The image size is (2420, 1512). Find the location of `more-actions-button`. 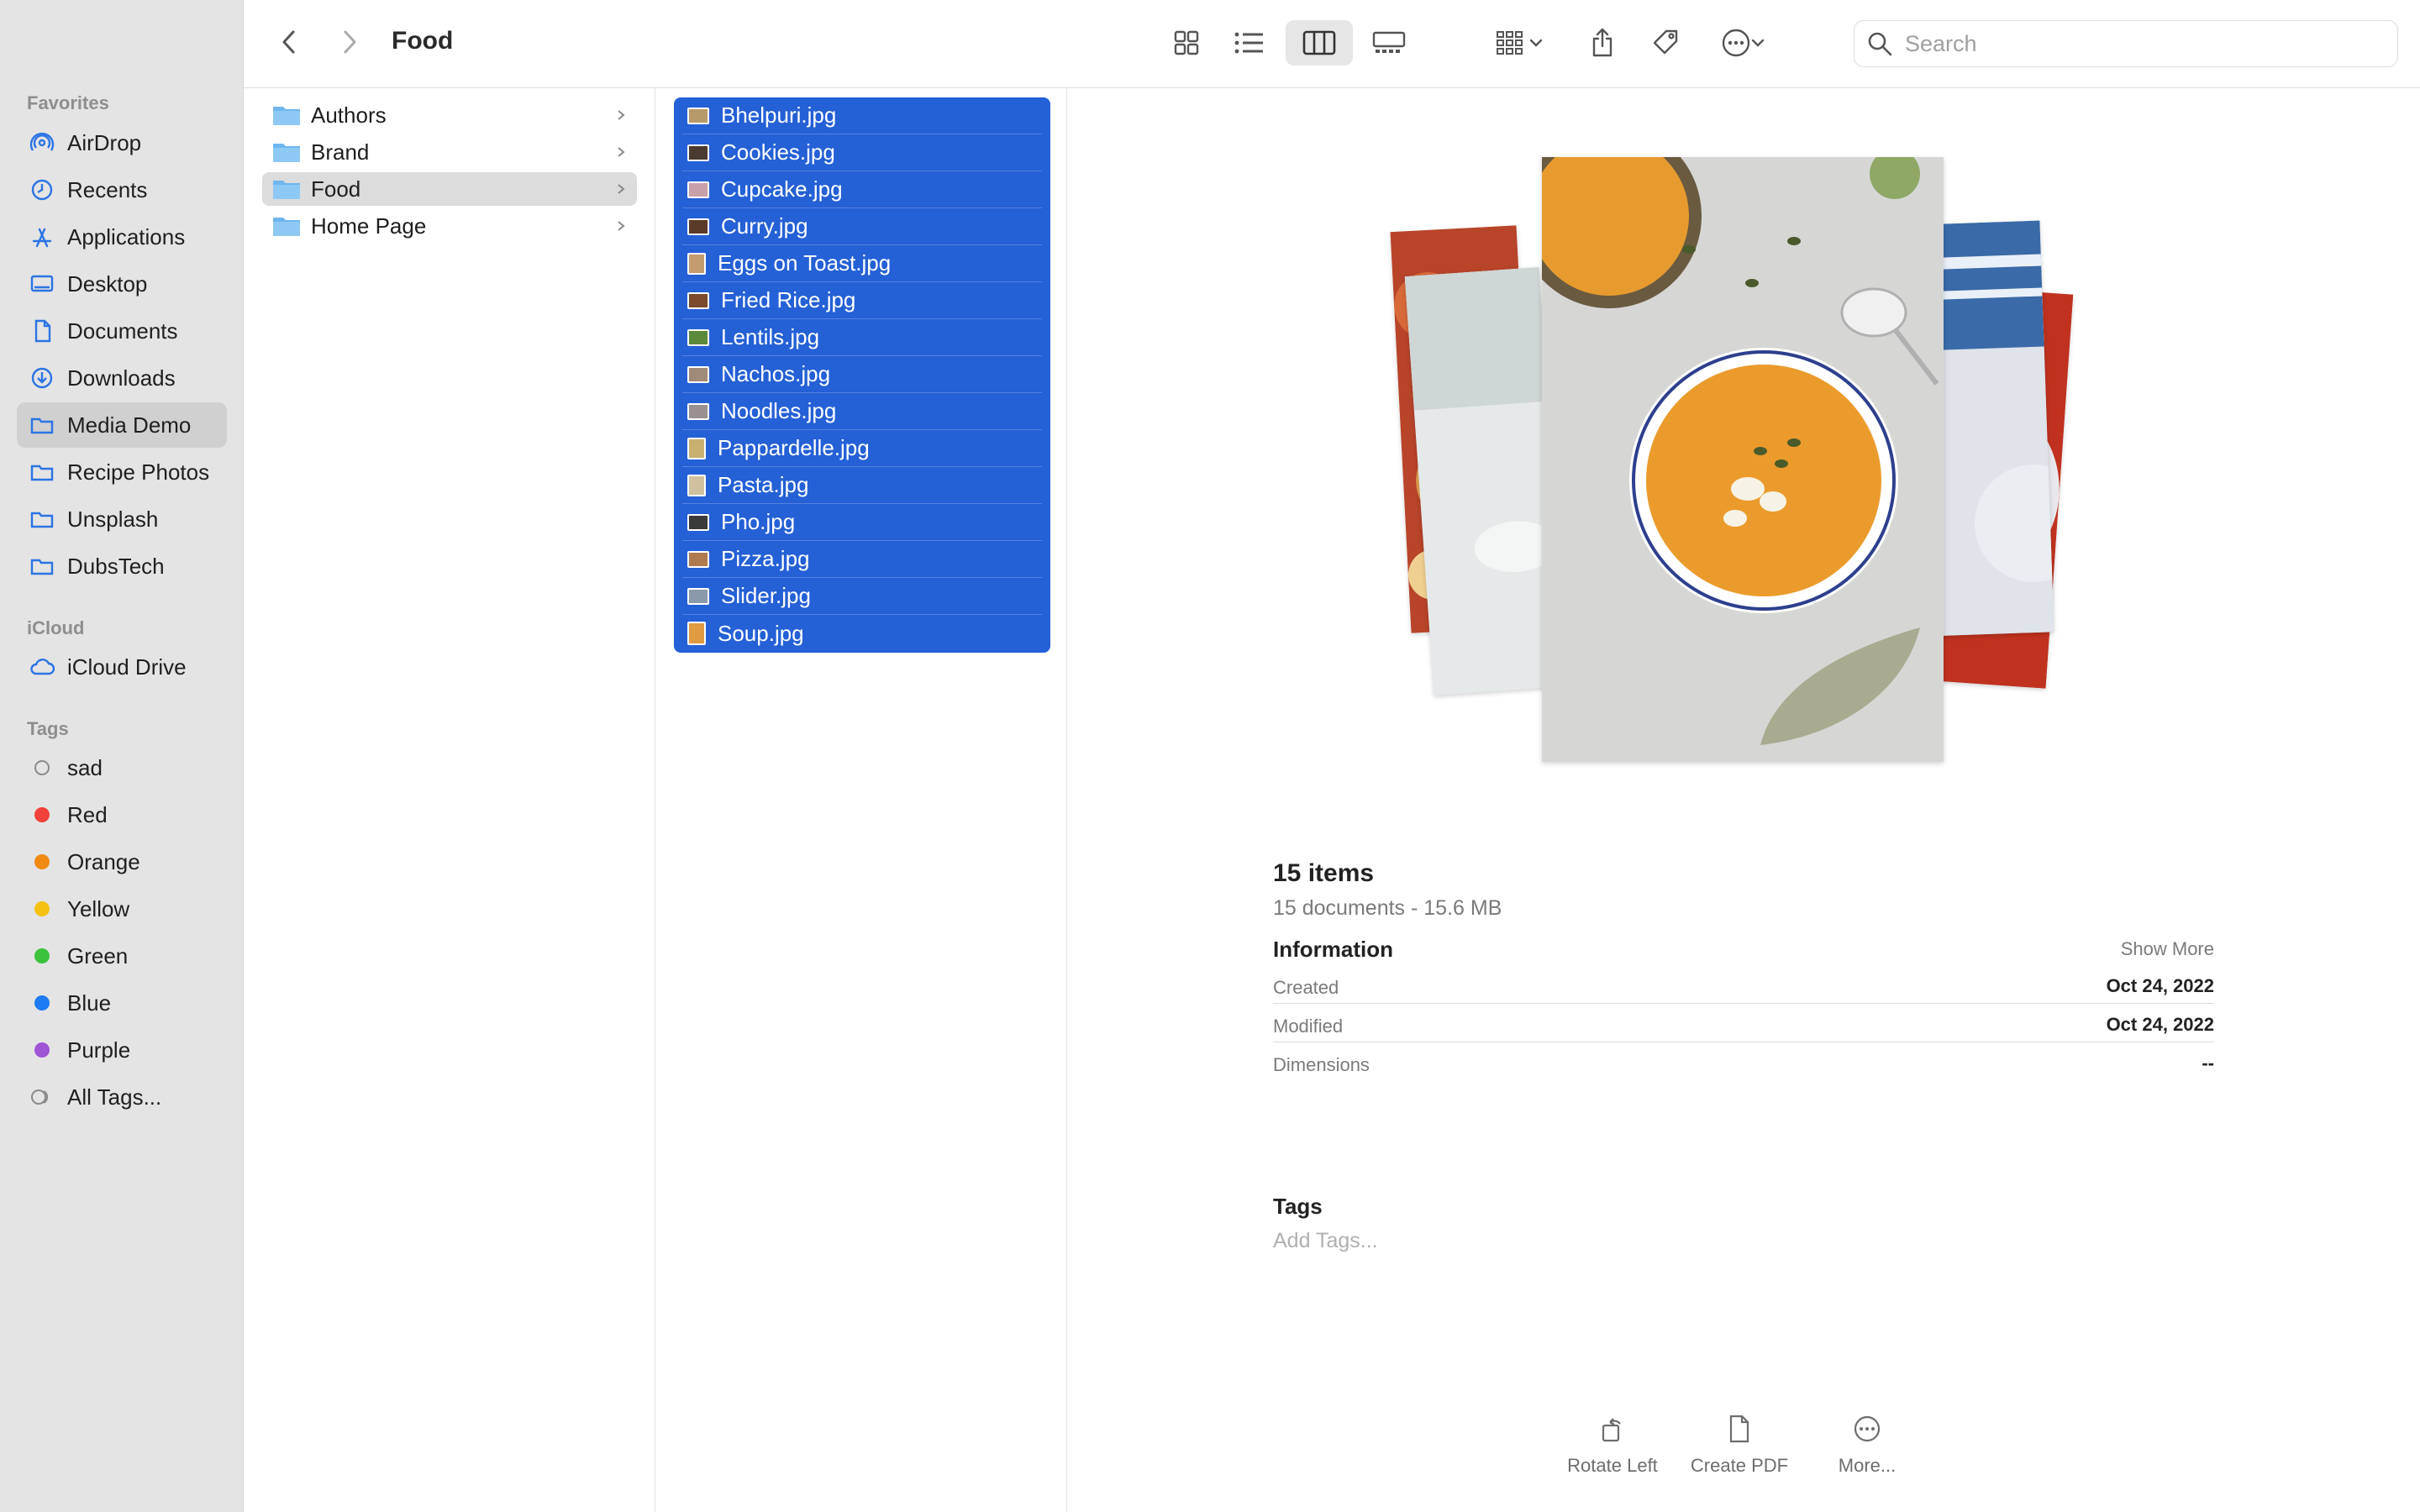

more-actions-button is located at coordinates (1742, 43).